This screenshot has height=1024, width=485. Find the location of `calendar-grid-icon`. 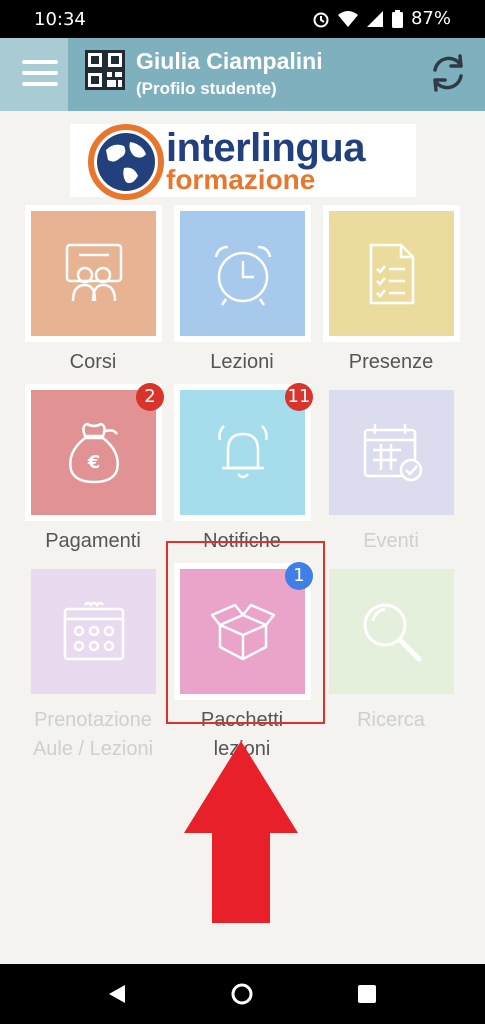

calendar-grid-icon is located at coordinates (93, 630).